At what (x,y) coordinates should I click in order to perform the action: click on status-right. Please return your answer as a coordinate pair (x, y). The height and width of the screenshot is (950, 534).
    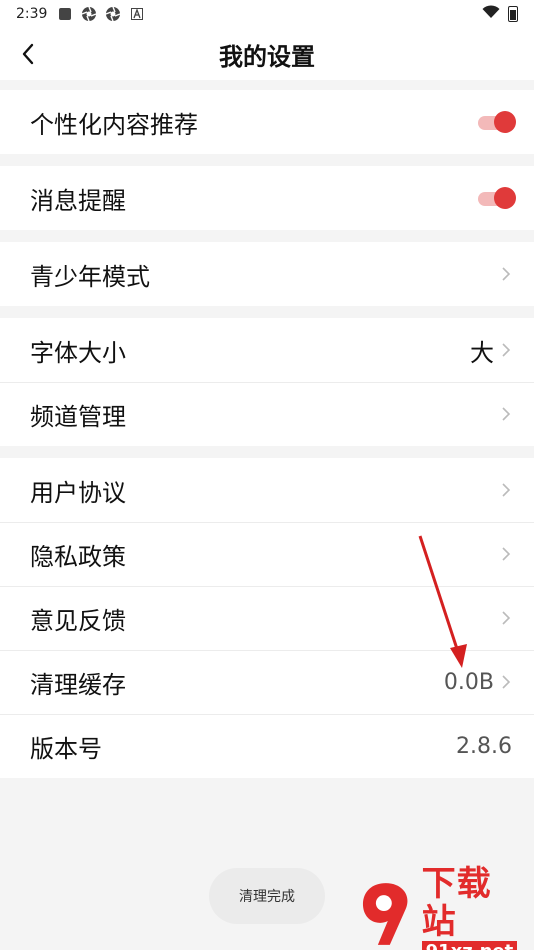
    Looking at the image, I should click on (500, 14).